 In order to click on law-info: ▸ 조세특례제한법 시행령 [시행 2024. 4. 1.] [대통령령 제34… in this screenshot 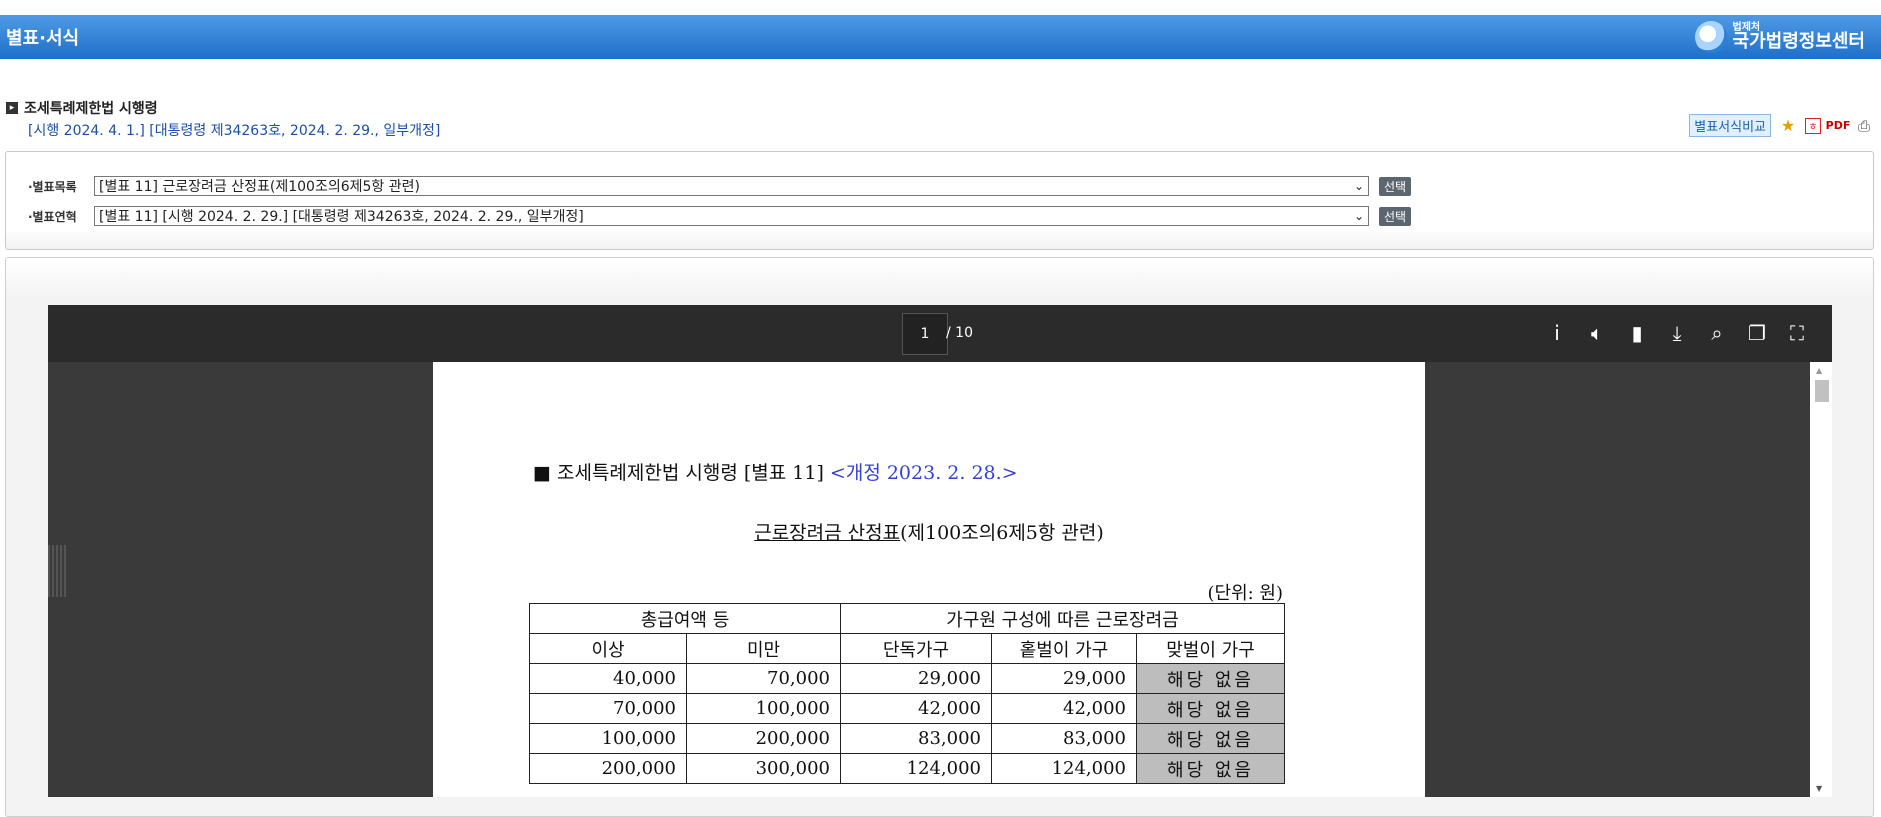, I will do `click(223, 119)`.